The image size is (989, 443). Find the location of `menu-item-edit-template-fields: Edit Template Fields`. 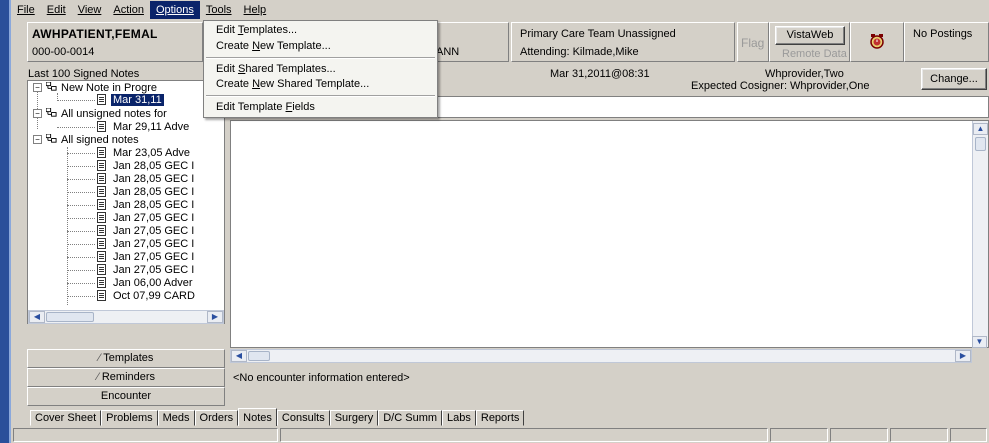

menu-item-edit-template-fields: Edit Template Fields is located at coordinates (265, 107).